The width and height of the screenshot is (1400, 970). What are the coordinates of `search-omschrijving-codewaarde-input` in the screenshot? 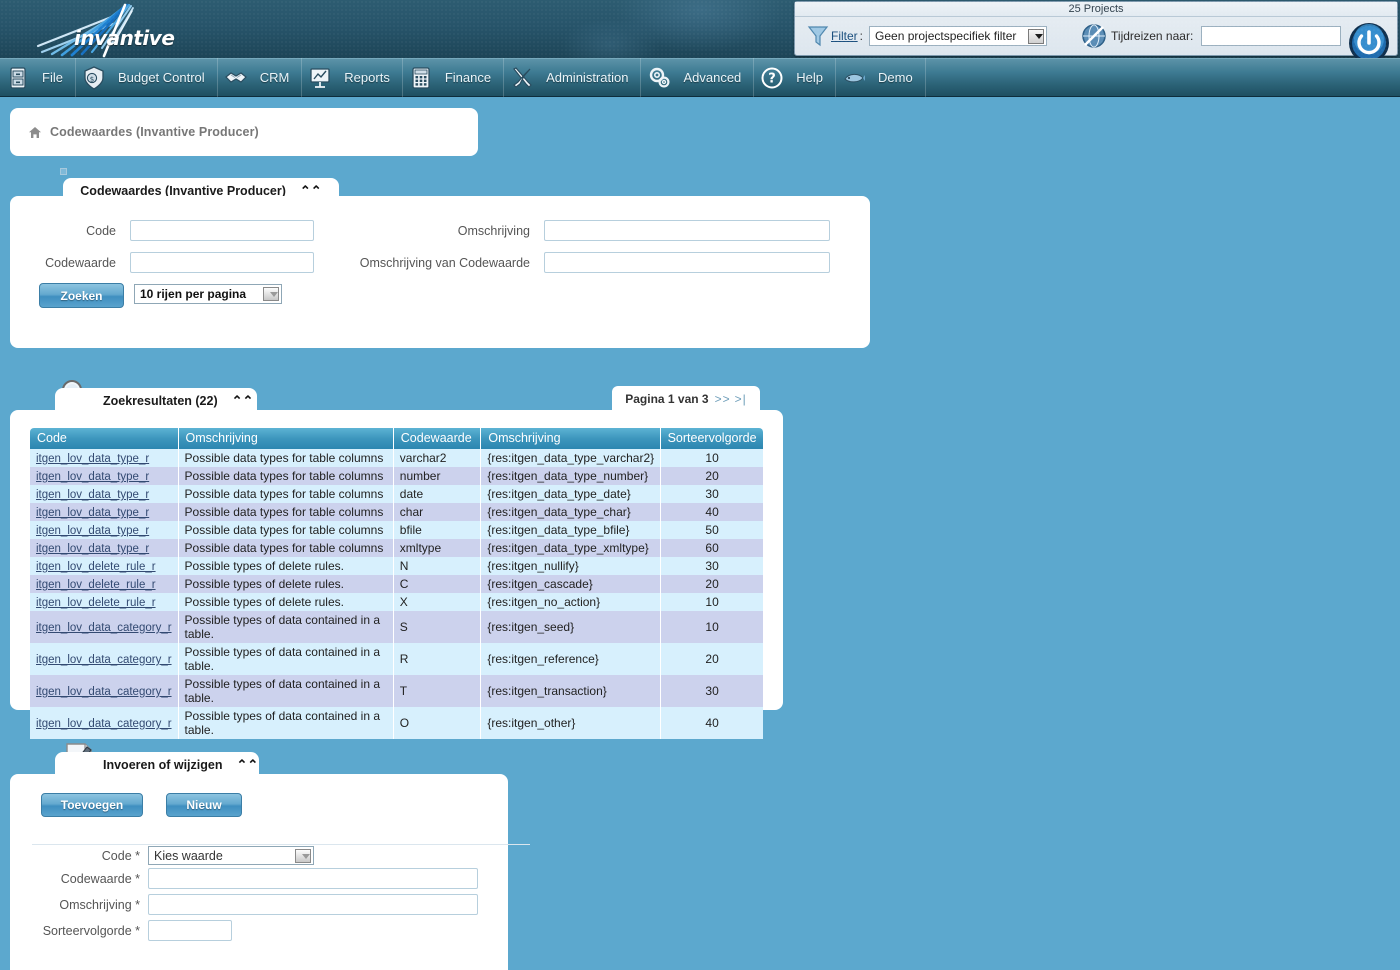 It's located at (687, 262).